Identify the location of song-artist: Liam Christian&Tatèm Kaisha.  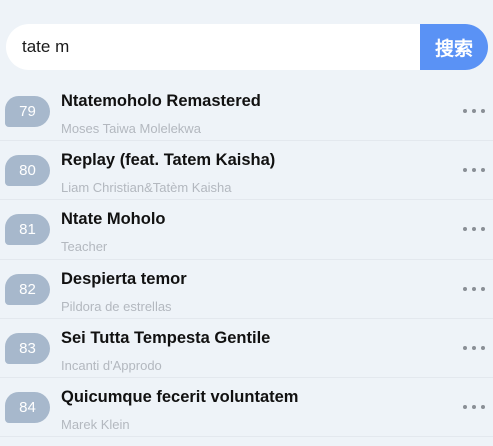
(146, 188).